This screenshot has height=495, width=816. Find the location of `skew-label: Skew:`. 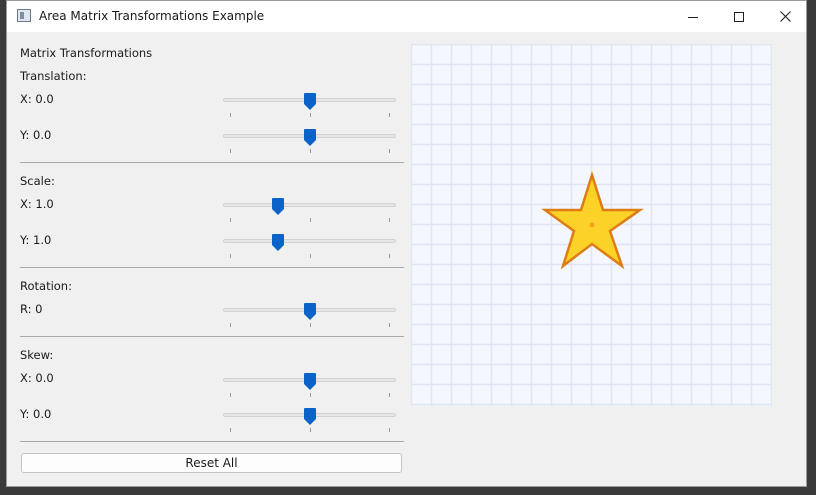

skew-label: Skew: is located at coordinates (37, 355).